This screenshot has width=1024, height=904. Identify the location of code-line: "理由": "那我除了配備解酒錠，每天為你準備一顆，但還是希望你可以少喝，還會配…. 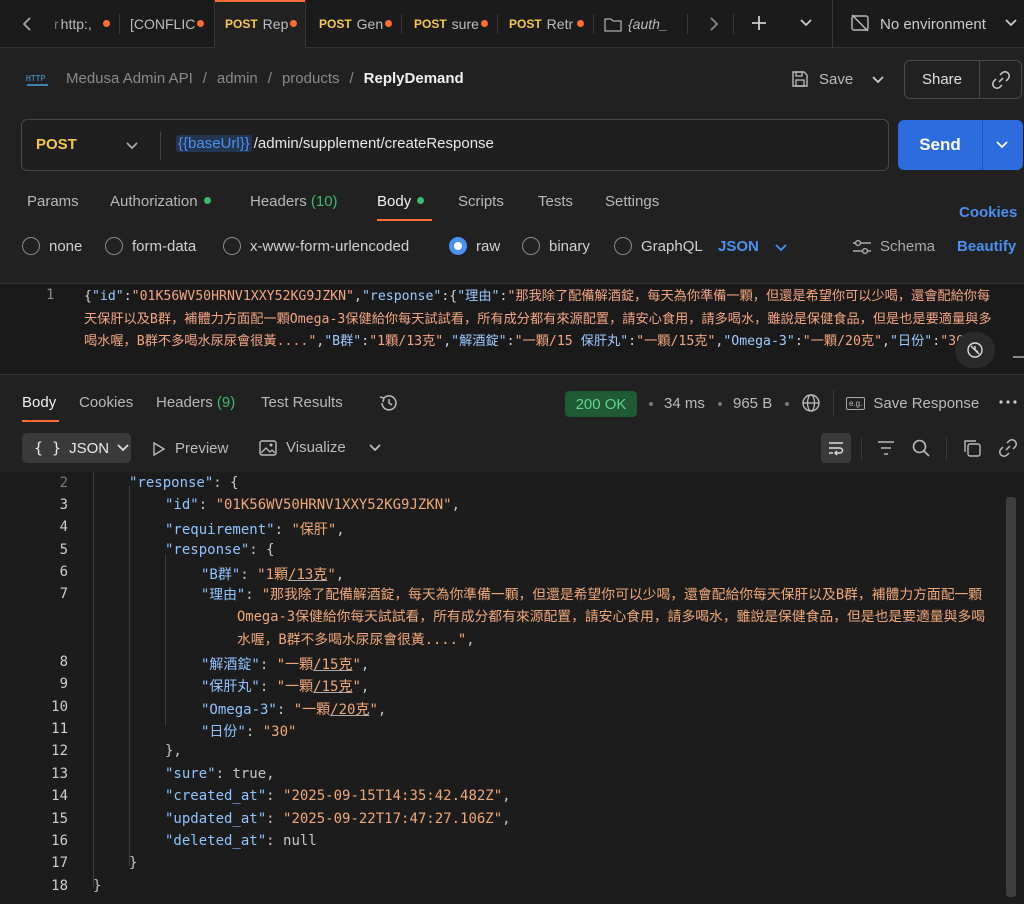
(593, 617).